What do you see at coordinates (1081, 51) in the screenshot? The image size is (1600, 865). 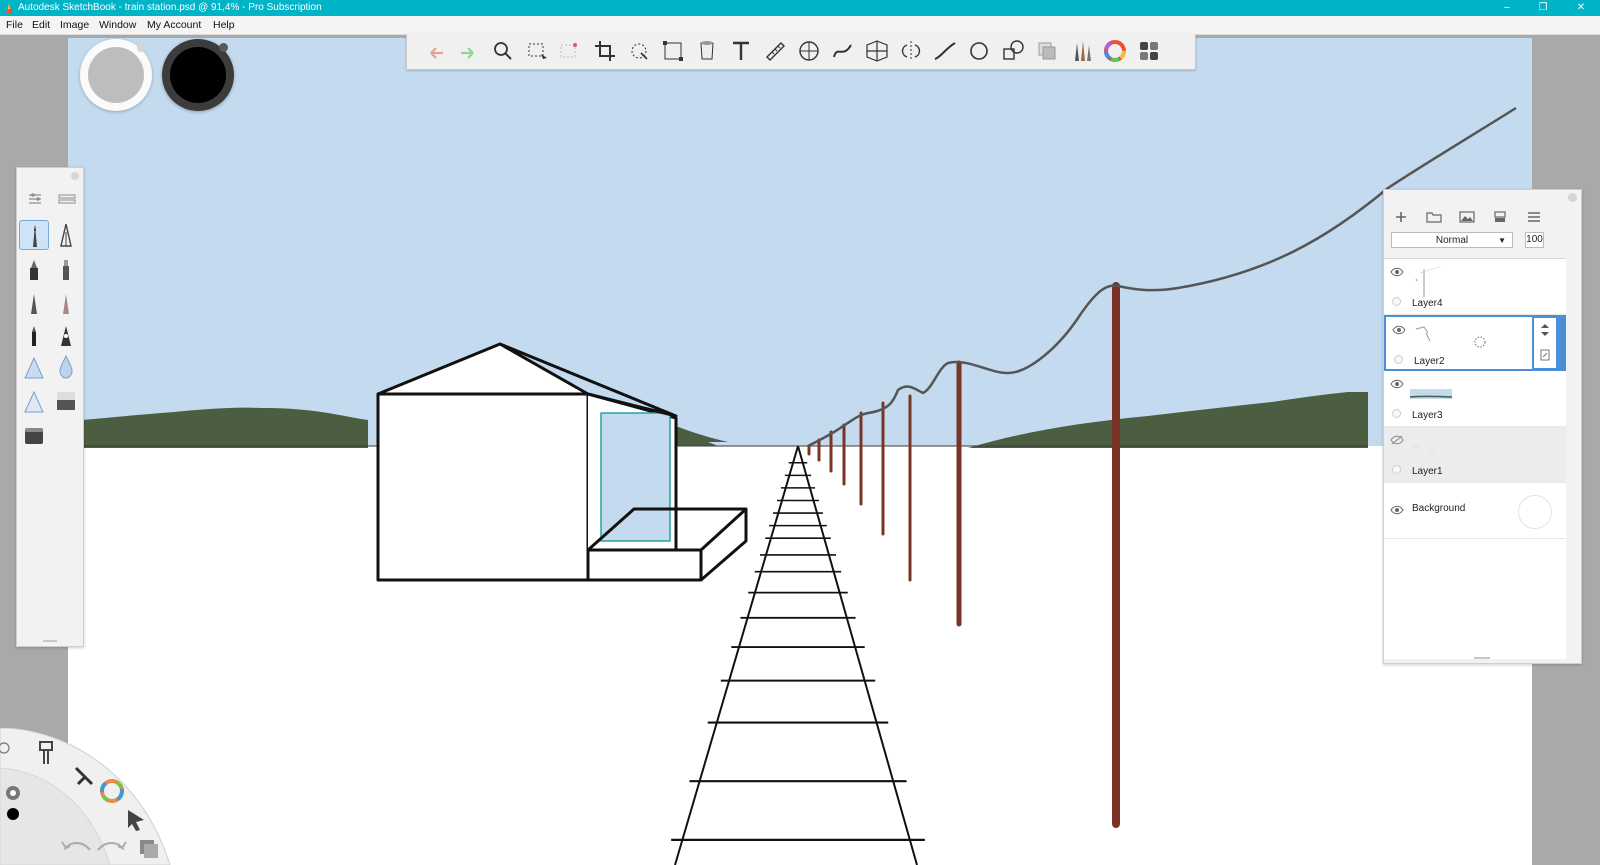 I see `brushes-icon` at bounding box center [1081, 51].